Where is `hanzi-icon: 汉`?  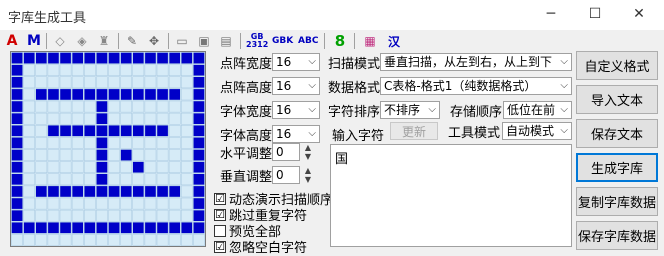
hanzi-icon: 汉 is located at coordinates (394, 41).